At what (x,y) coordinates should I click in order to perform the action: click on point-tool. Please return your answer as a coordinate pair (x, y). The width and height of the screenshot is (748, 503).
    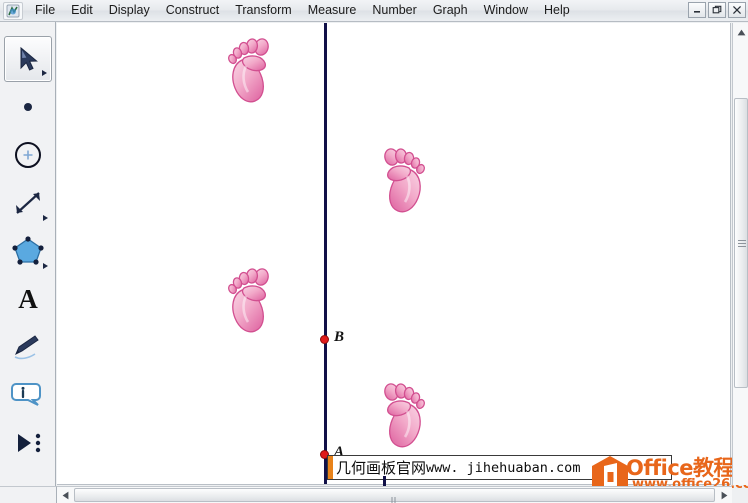
    Looking at the image, I should click on (28, 107).